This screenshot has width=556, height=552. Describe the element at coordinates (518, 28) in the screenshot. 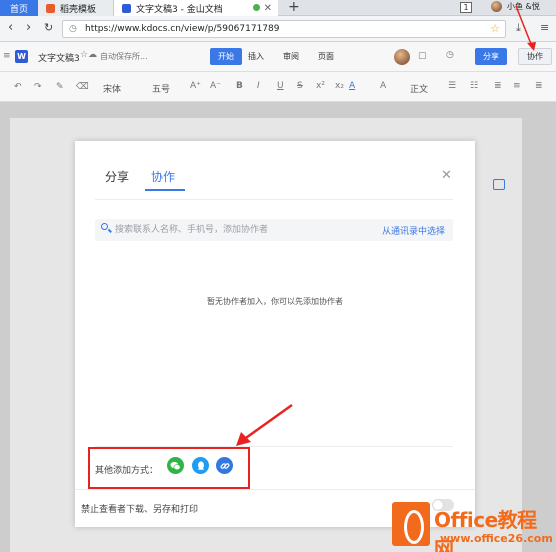

I see `download-icon: ⤓` at that location.